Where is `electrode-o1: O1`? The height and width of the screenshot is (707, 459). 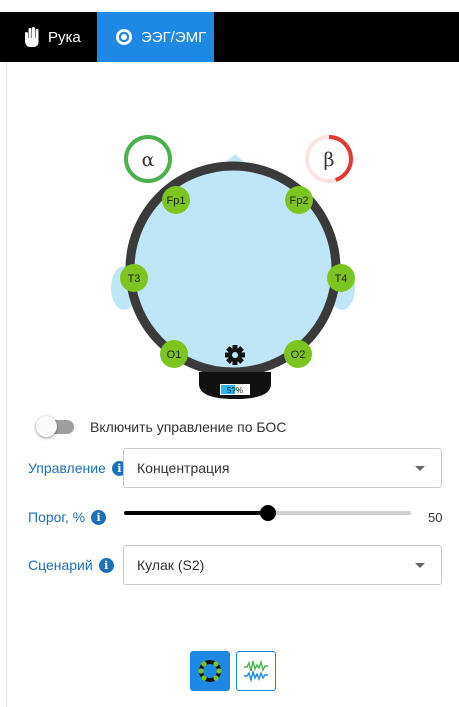
electrode-o1: O1 is located at coordinates (174, 354).